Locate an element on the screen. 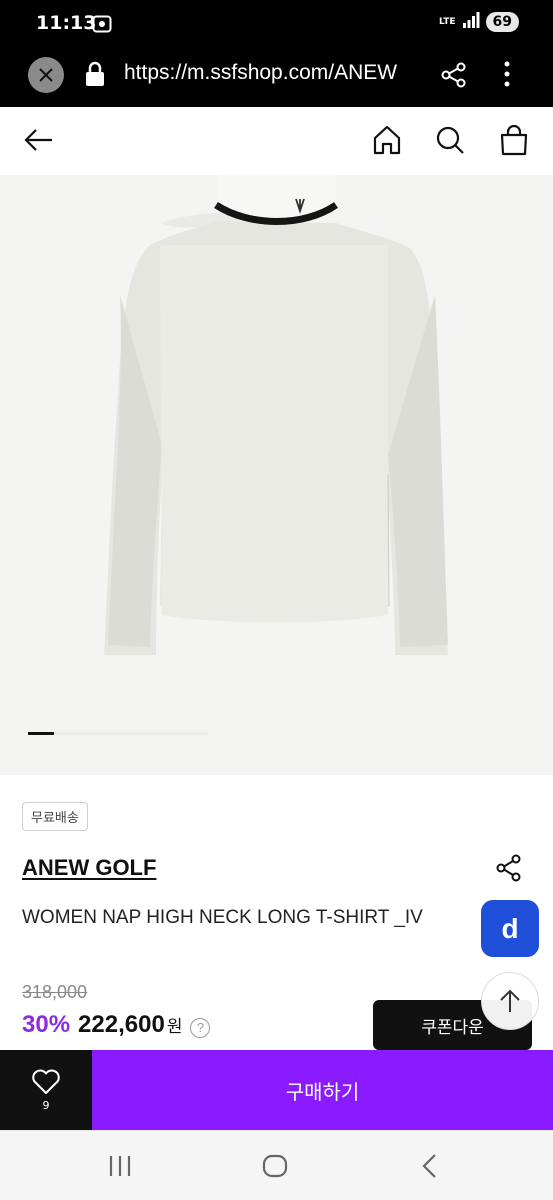 This screenshot has height=1200, width=553. network-type: LTE is located at coordinates (447, 21).